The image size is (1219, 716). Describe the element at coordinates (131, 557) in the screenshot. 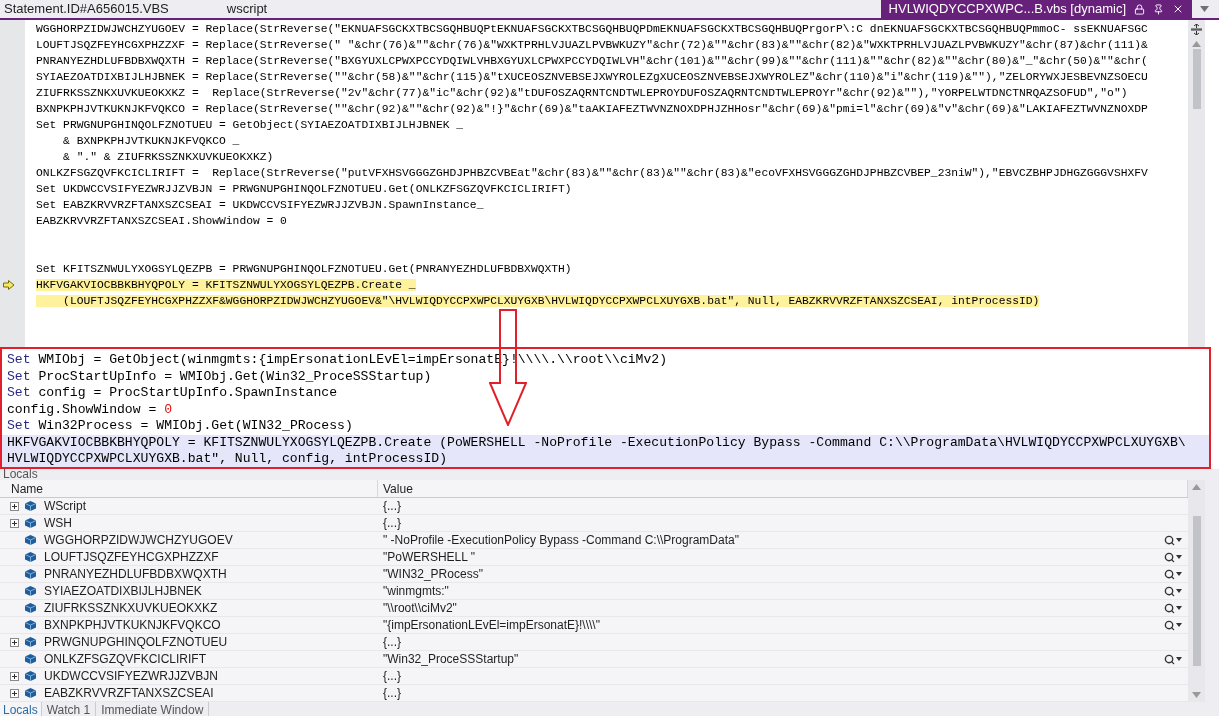

I see `variable-name: LOUFTJSQZFEYHCGXPHZZXF` at that location.